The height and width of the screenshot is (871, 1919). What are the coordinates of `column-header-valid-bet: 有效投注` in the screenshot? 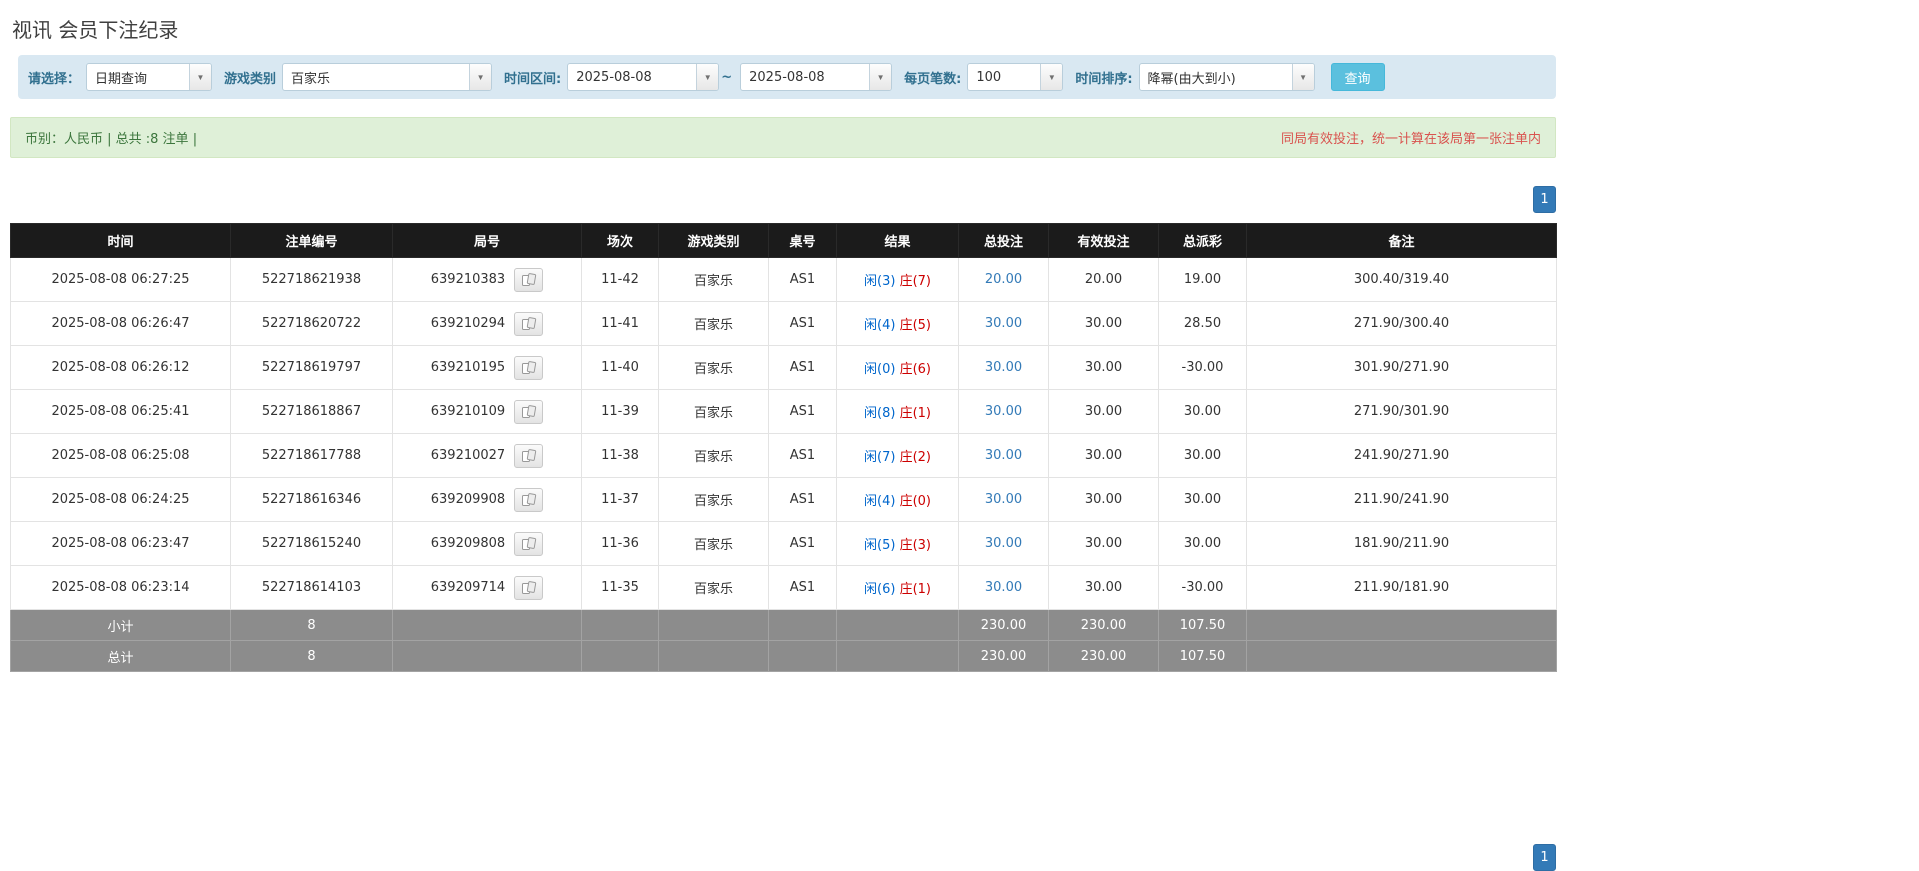 It's located at (1103, 240).